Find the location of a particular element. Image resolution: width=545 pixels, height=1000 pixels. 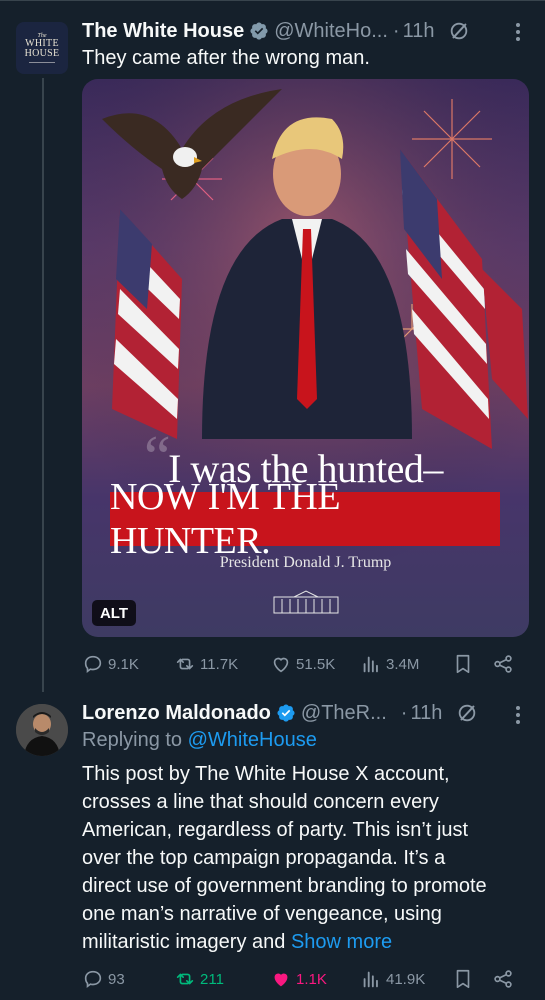

top-divider is located at coordinates (272, 0).